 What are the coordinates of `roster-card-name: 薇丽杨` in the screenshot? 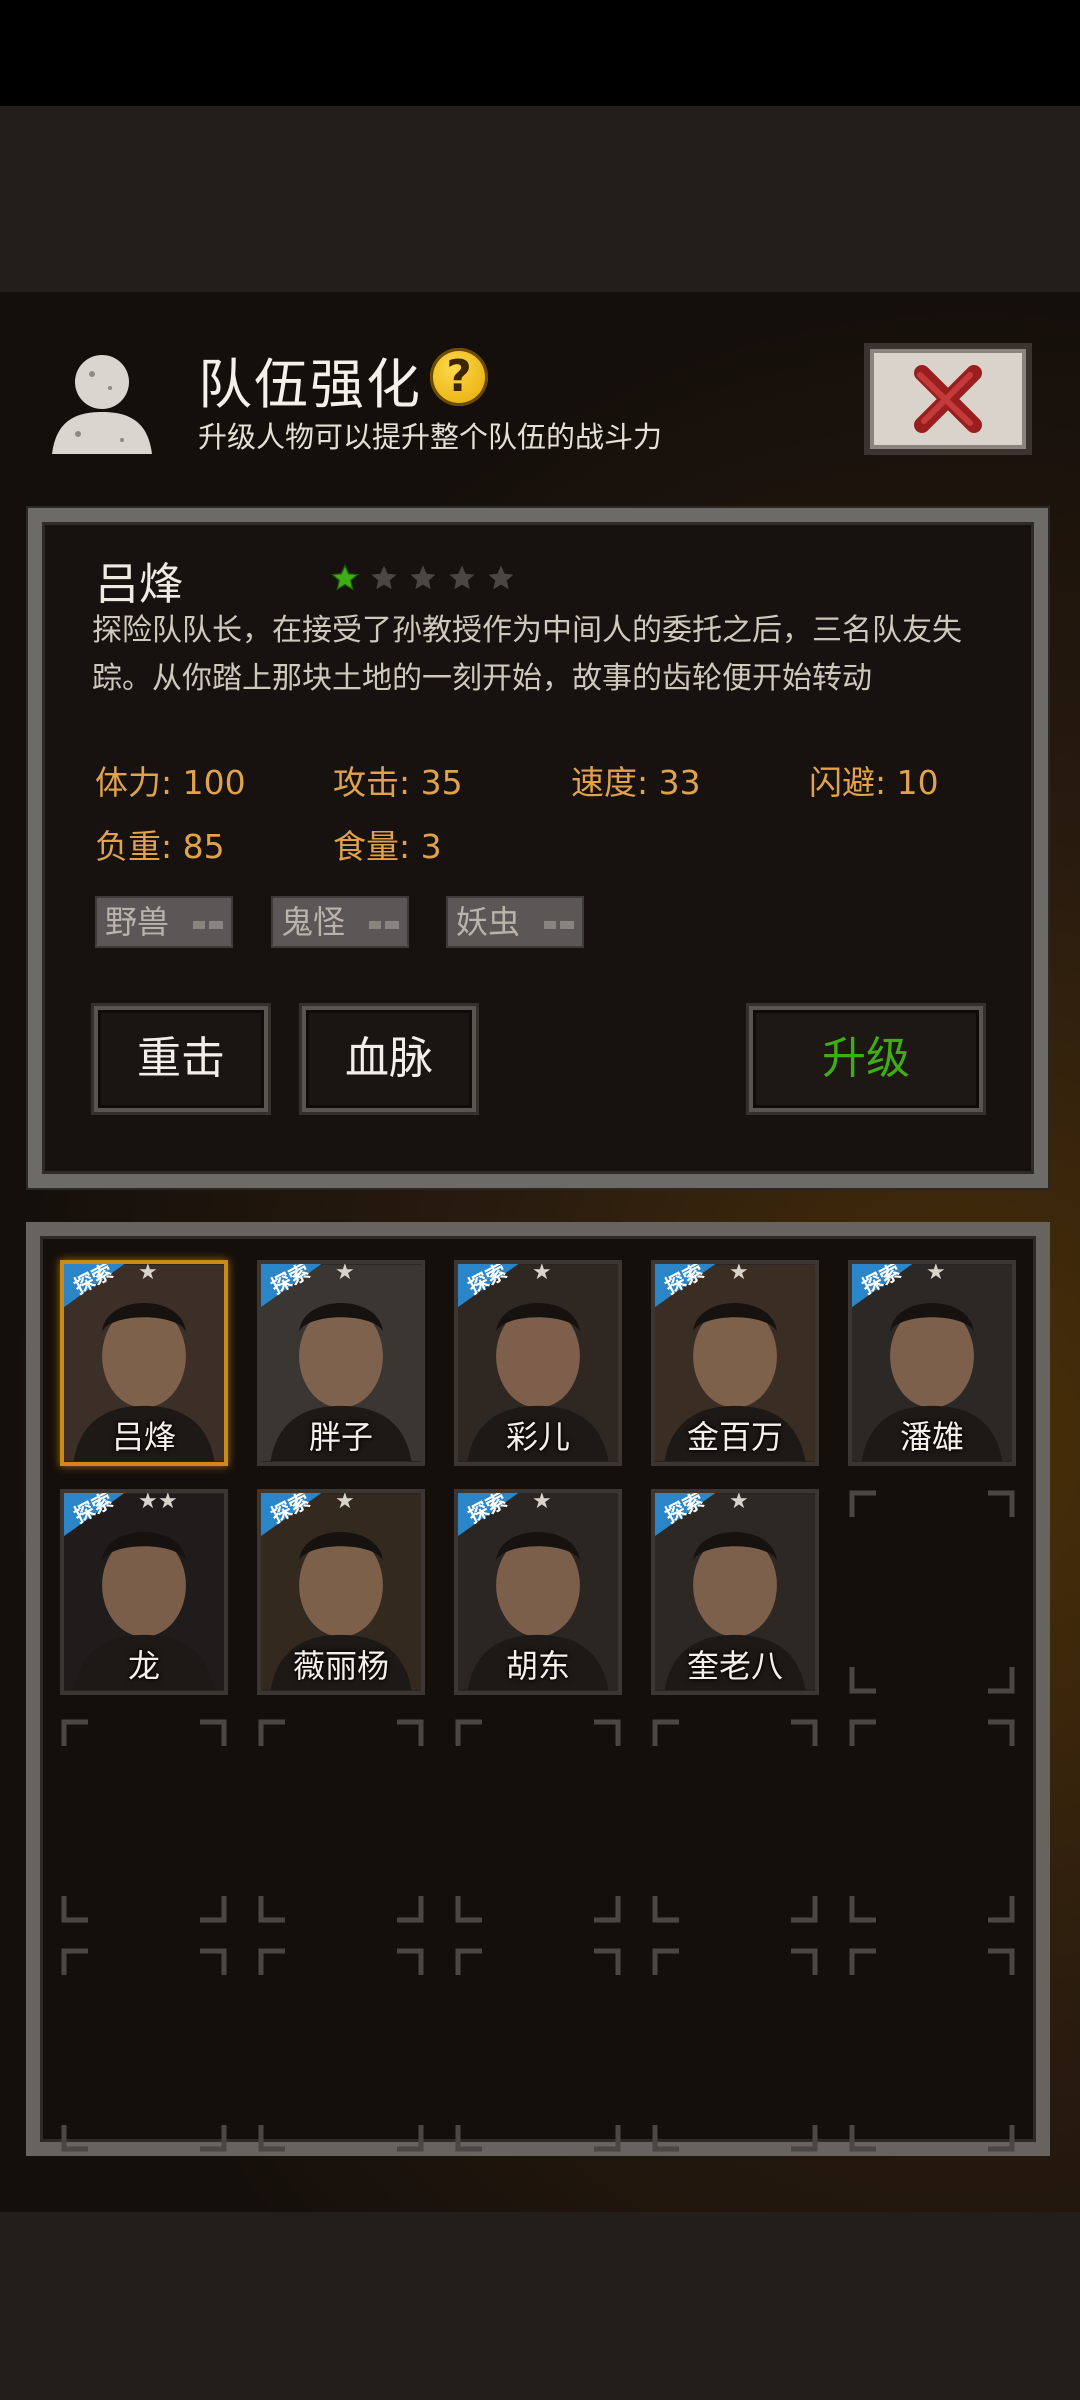 It's located at (340, 1666).